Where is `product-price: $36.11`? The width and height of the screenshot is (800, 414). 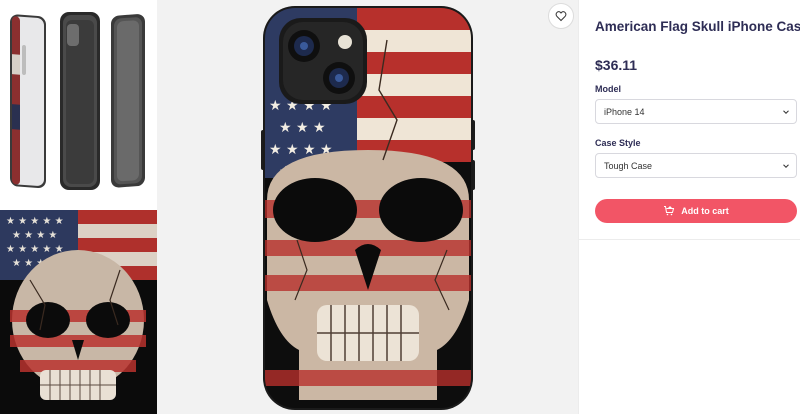 product-price: $36.11 is located at coordinates (616, 65).